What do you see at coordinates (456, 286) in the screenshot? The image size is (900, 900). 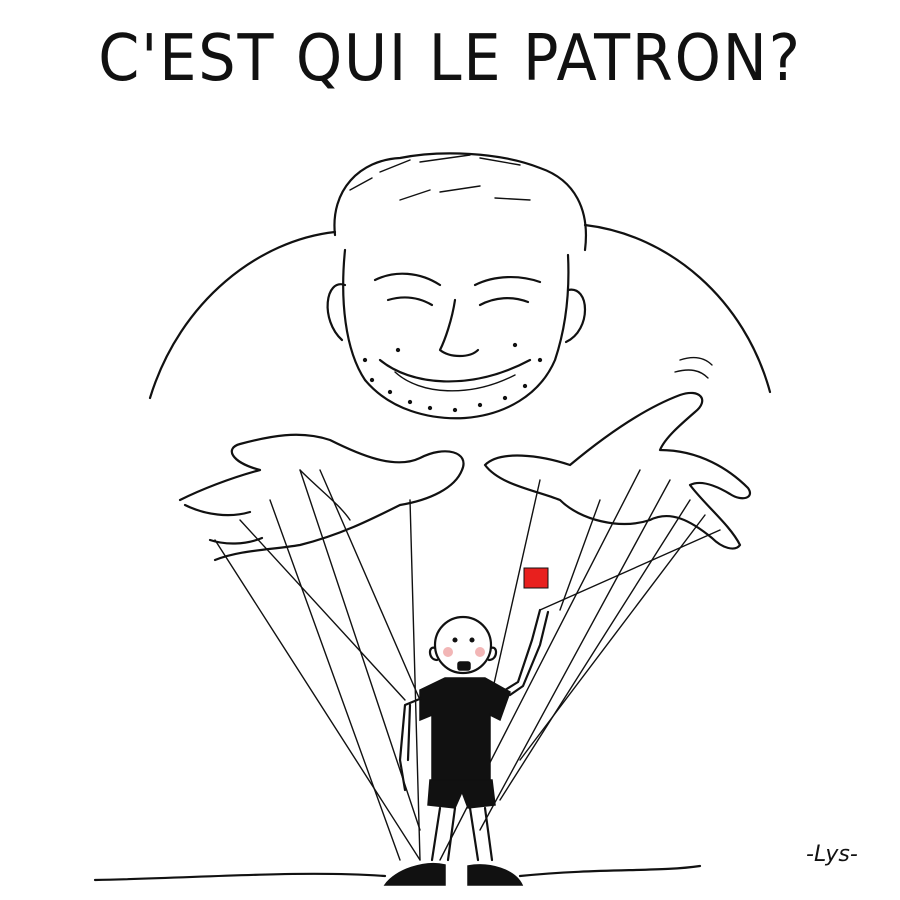 I see `puppeteer-head` at bounding box center [456, 286].